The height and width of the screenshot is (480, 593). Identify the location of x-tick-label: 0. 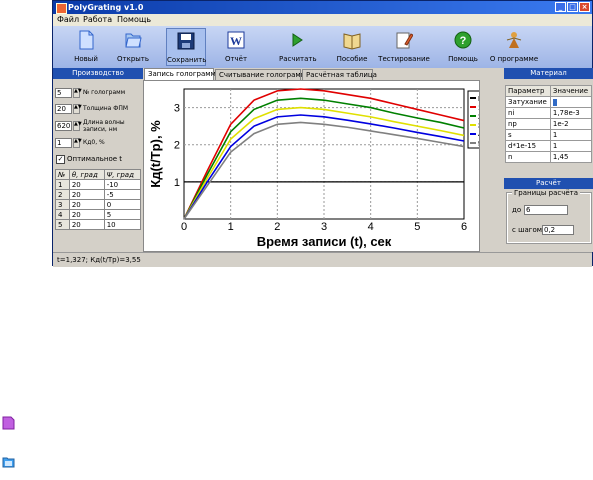
(184, 227).